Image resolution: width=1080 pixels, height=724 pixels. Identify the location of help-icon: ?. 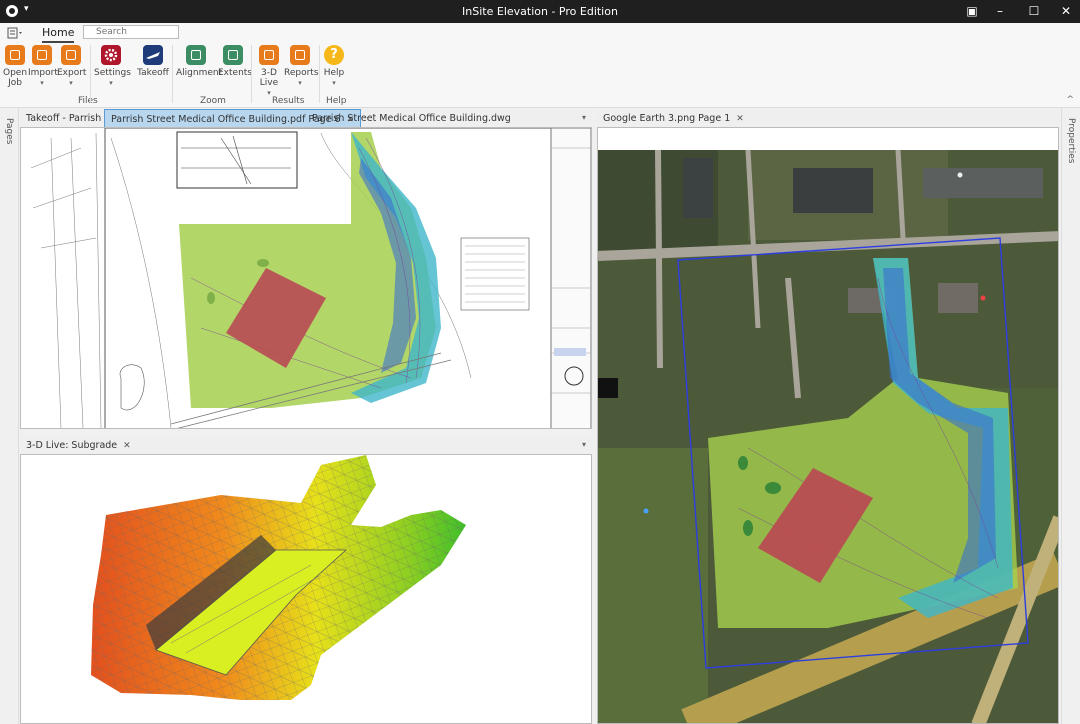
(334, 55).